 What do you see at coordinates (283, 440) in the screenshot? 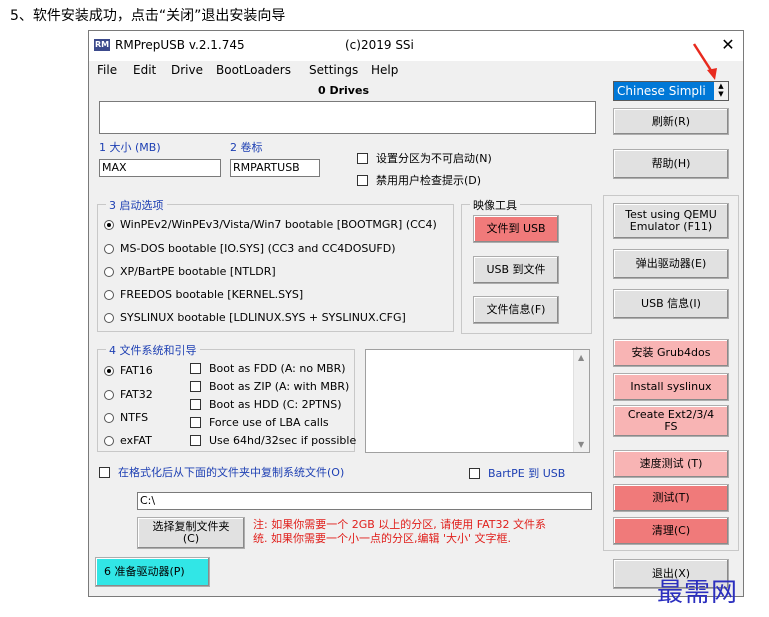
I see `use-64hd-label: Use 64hd/32sec if possible` at bounding box center [283, 440].